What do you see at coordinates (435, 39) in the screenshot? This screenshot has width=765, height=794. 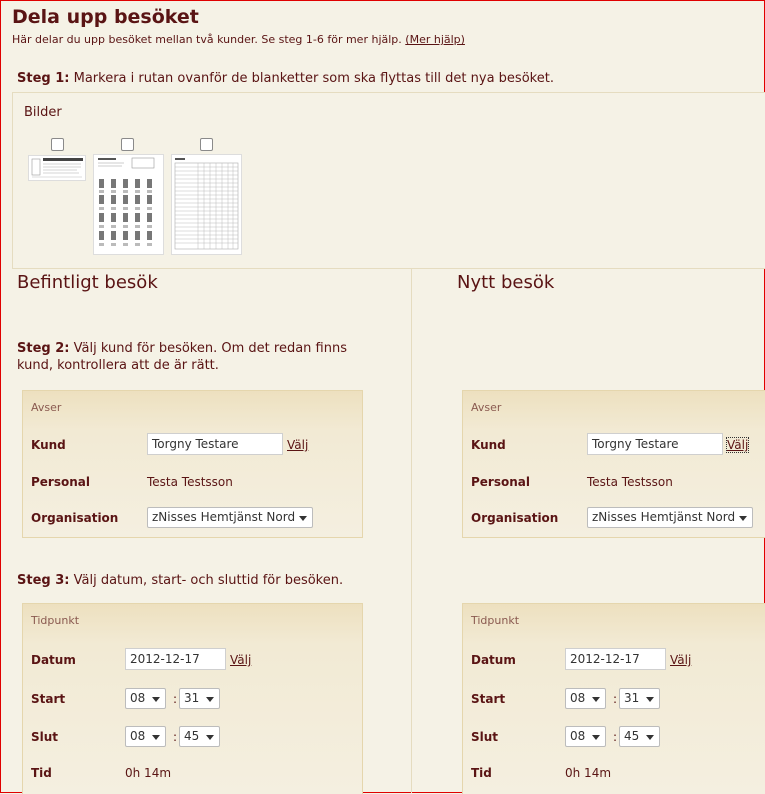 I see `help-link: (Mer hjälp)` at bounding box center [435, 39].